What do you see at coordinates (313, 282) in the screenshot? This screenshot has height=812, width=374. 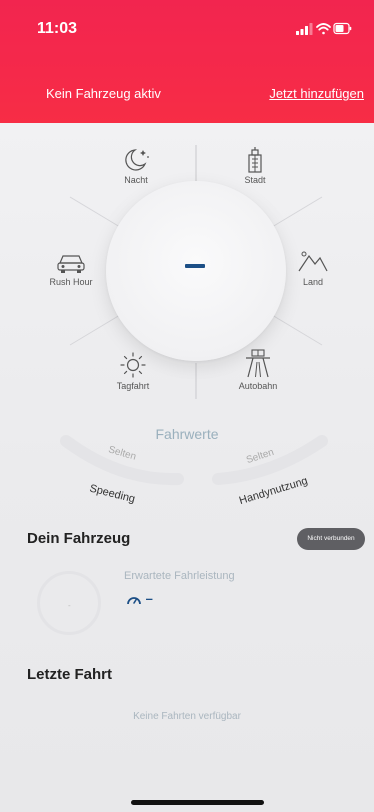 I see `category-label: Land` at bounding box center [313, 282].